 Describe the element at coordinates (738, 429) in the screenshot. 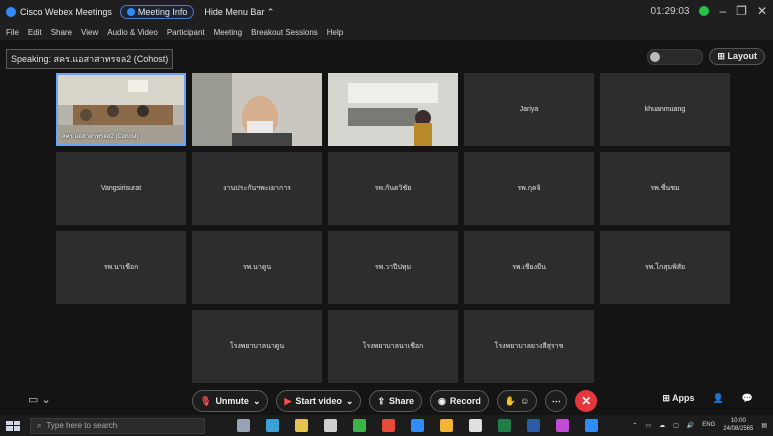

I see `clock-date: 24/08/2565` at that location.